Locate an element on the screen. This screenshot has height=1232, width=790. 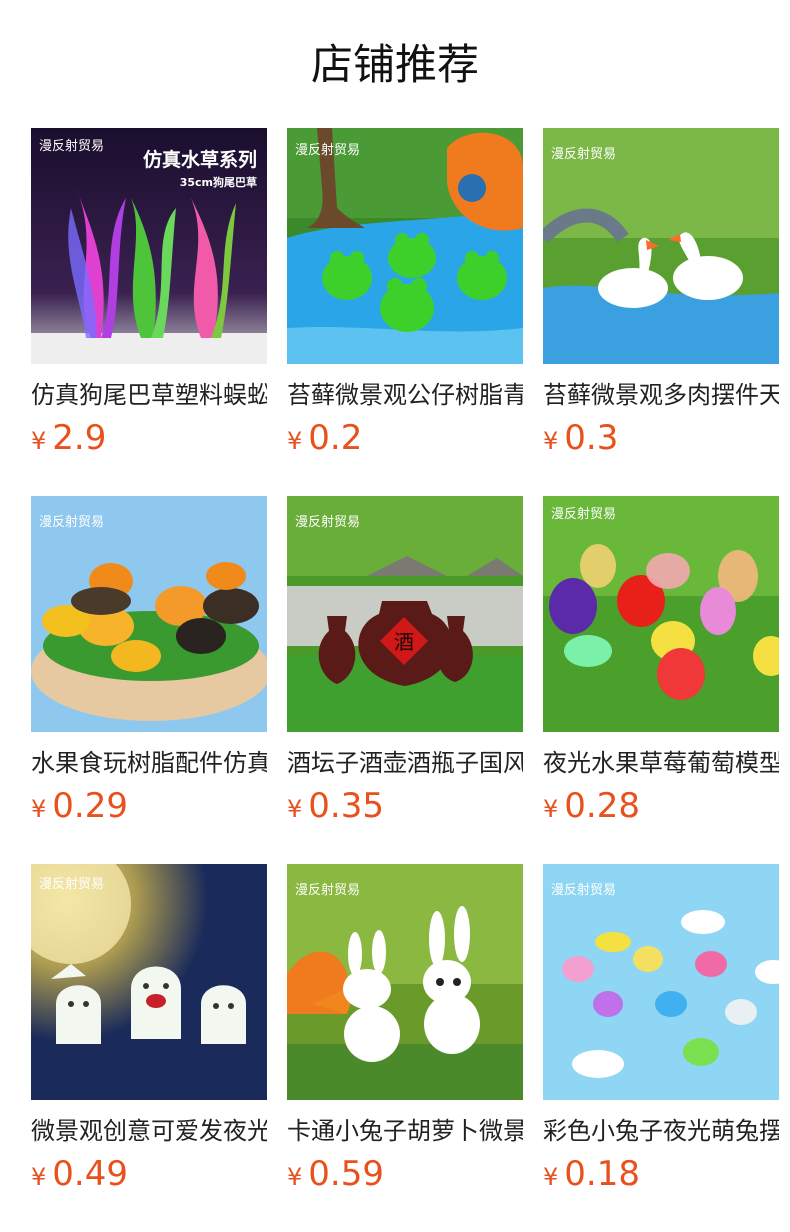
badge-subtitle: 35cm狗尾巴草 is located at coordinates (218, 182).